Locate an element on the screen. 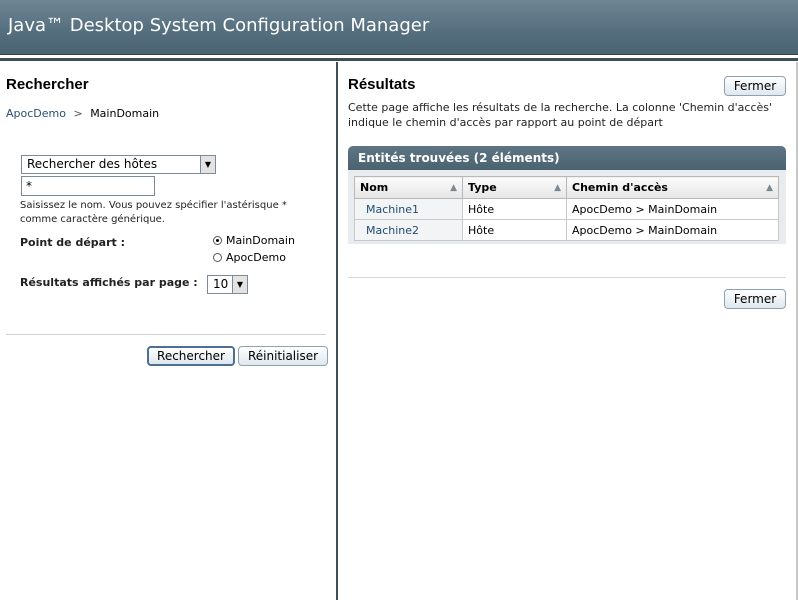 The image size is (798, 600). radio-selected-icon is located at coordinates (217, 240).